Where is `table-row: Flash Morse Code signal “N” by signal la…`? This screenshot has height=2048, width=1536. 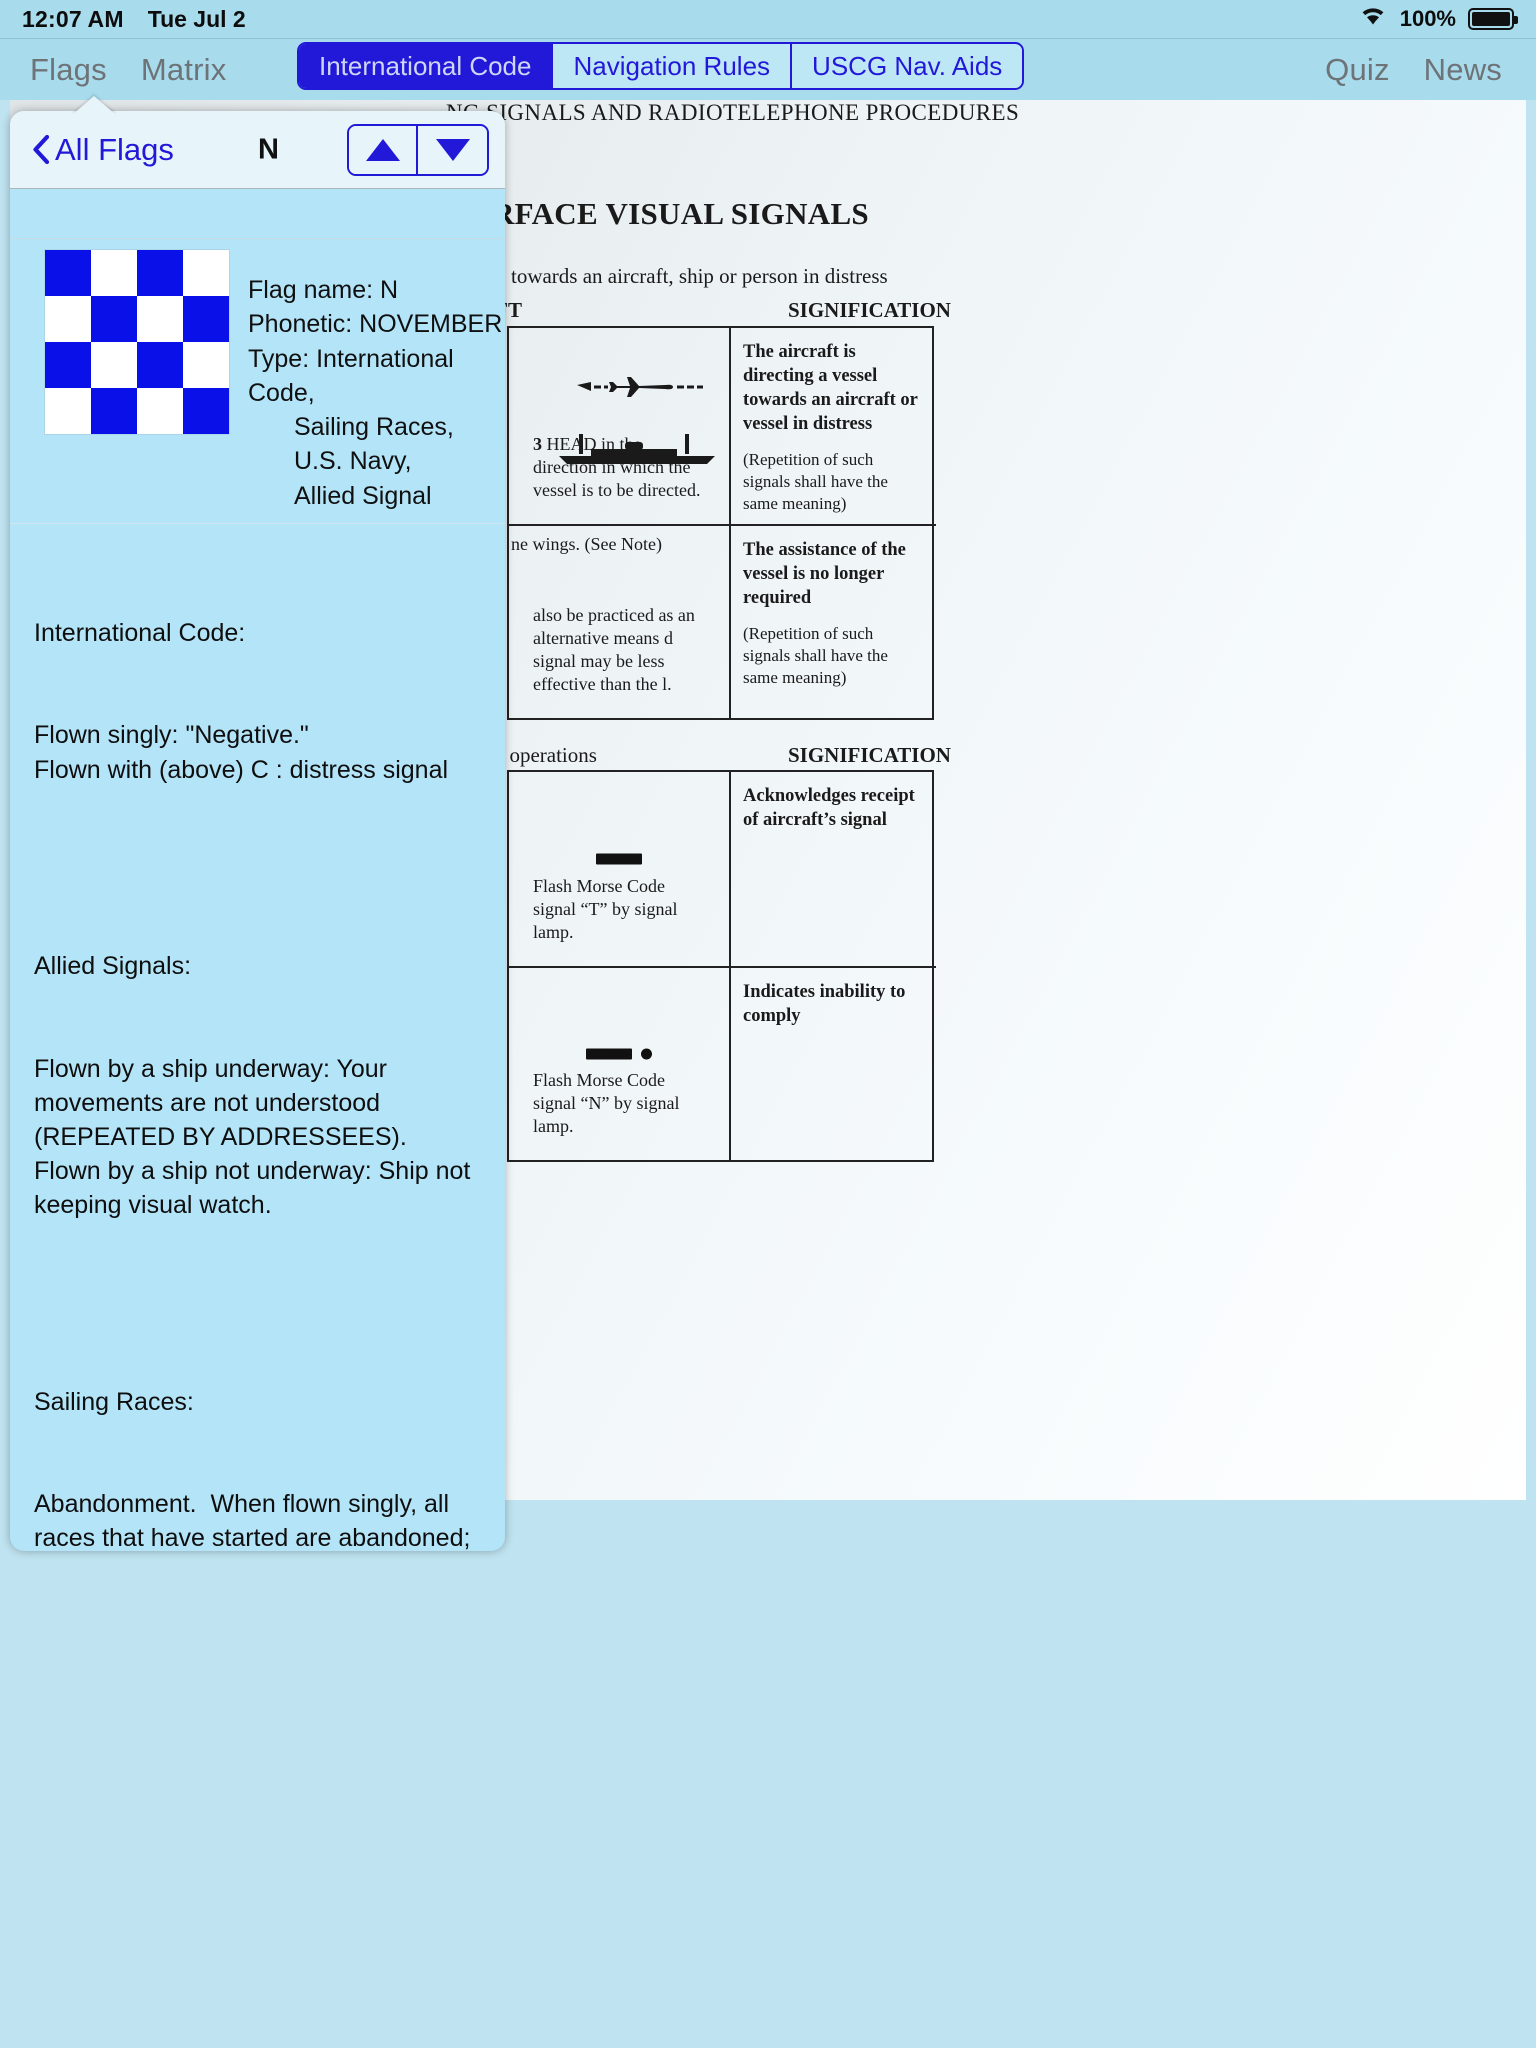
table-row: Flash Morse Code signal “N” by signal la… is located at coordinates (620, 1064).